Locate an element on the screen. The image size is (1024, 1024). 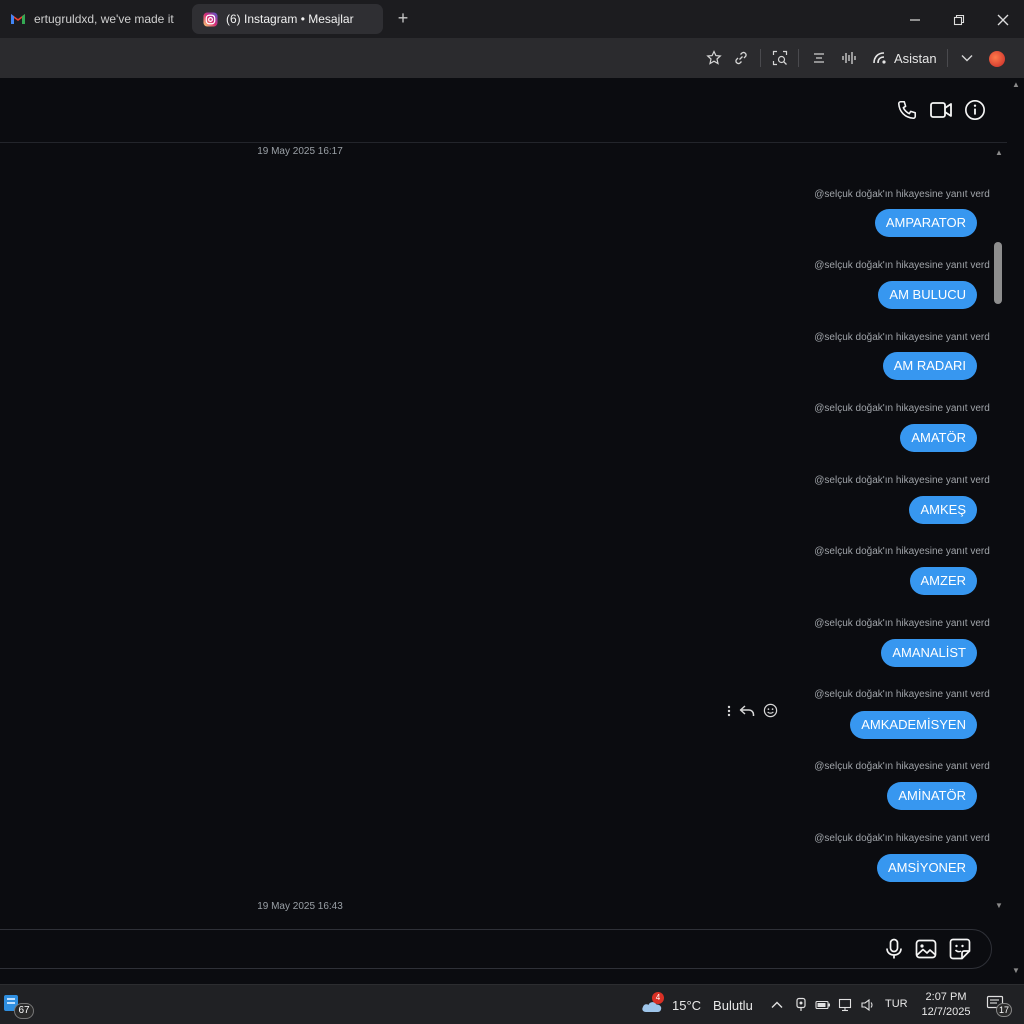
more-options-icon is located at coordinates (729, 713).